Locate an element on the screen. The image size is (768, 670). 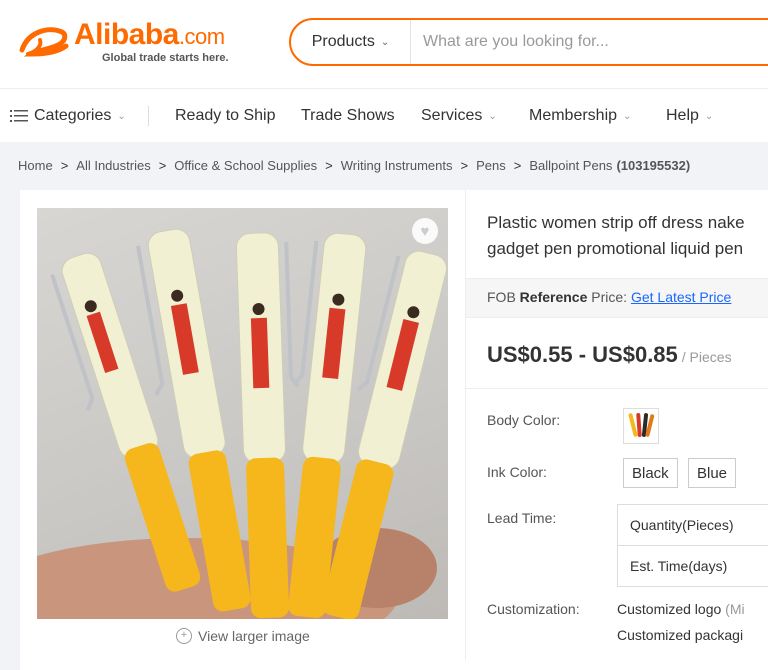
fob-price-box: FOB Reference Price: Get Latest Price is located at coordinates (617, 298).